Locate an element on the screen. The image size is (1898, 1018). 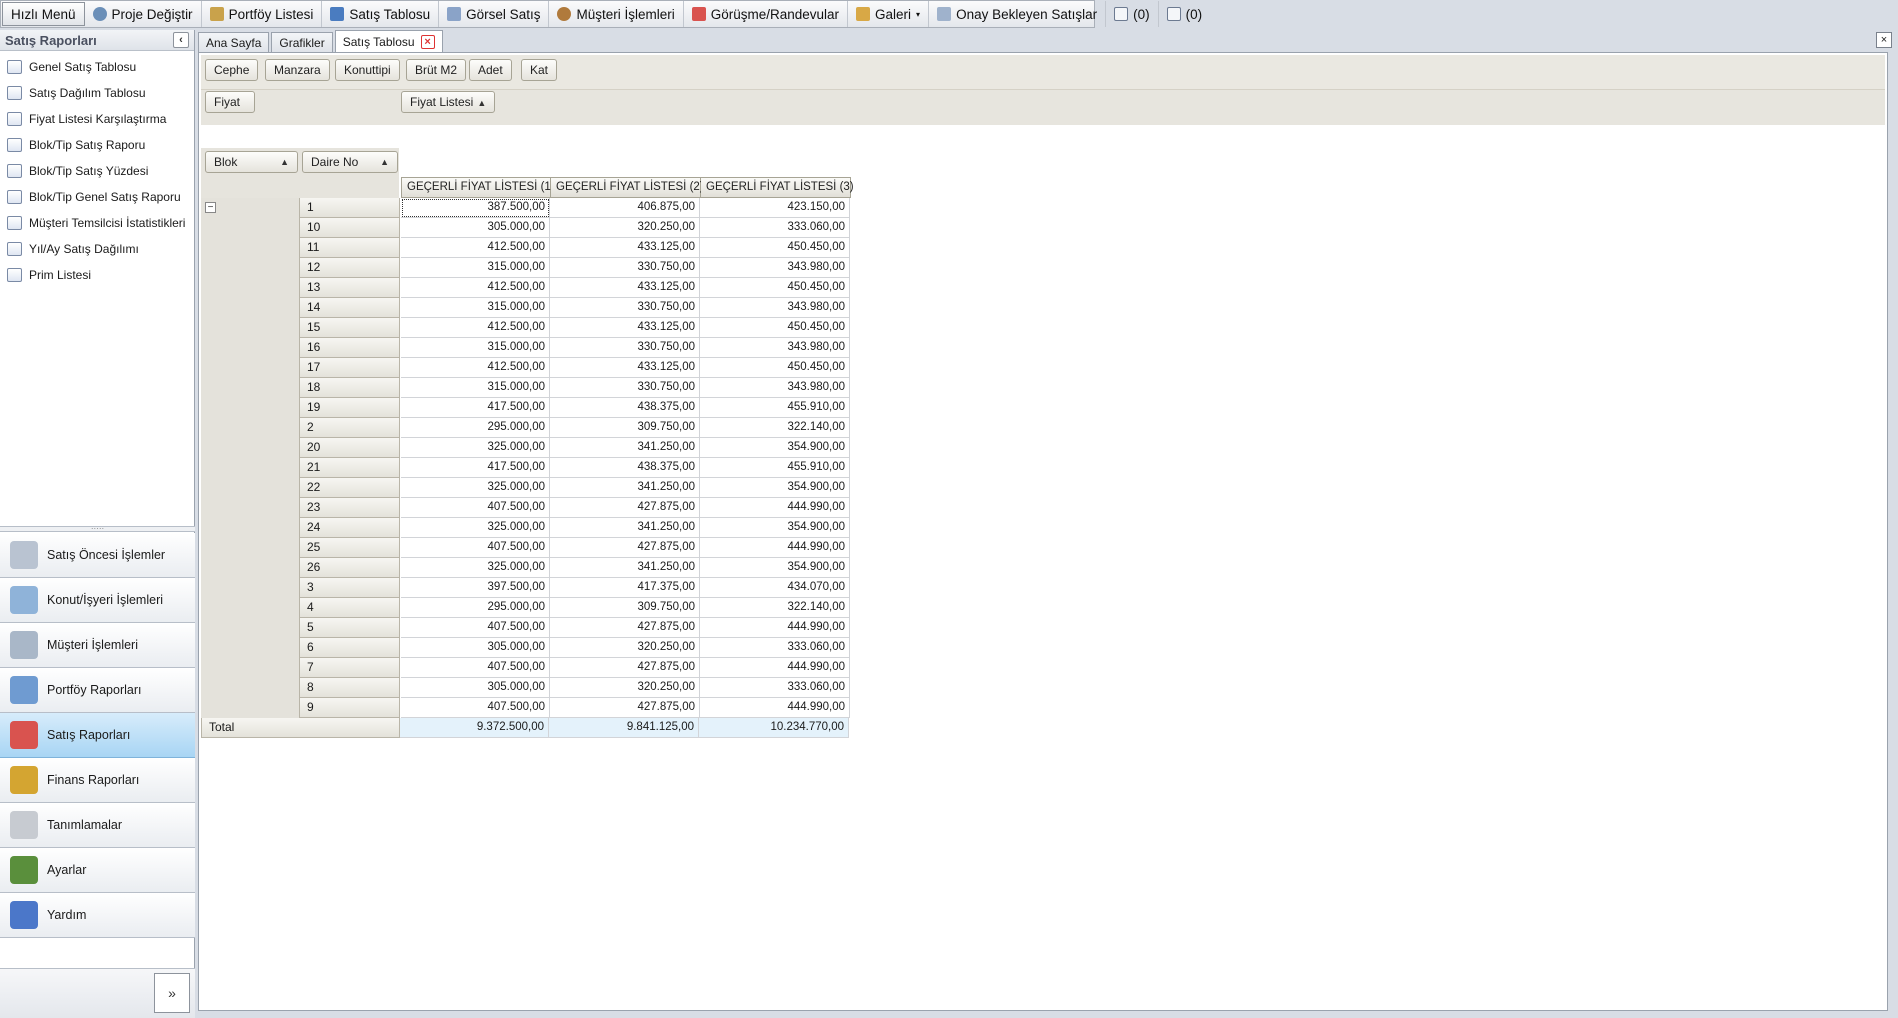
portfolio-list-button: Portföy Listesi is located at coordinates (262, 14).